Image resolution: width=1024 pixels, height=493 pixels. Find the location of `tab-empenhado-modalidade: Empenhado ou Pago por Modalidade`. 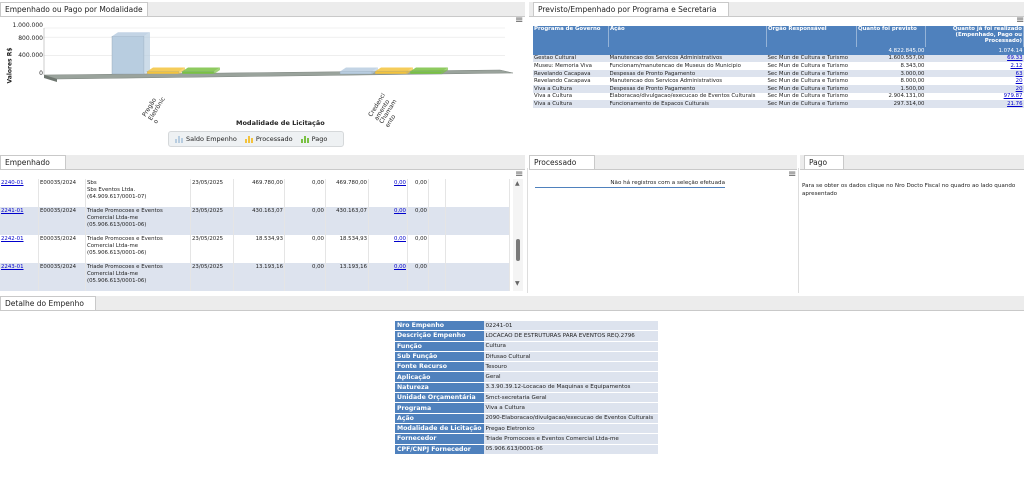

tab-empenhado-modalidade: Empenhado ou Pago por Modalidade is located at coordinates (74, 9).